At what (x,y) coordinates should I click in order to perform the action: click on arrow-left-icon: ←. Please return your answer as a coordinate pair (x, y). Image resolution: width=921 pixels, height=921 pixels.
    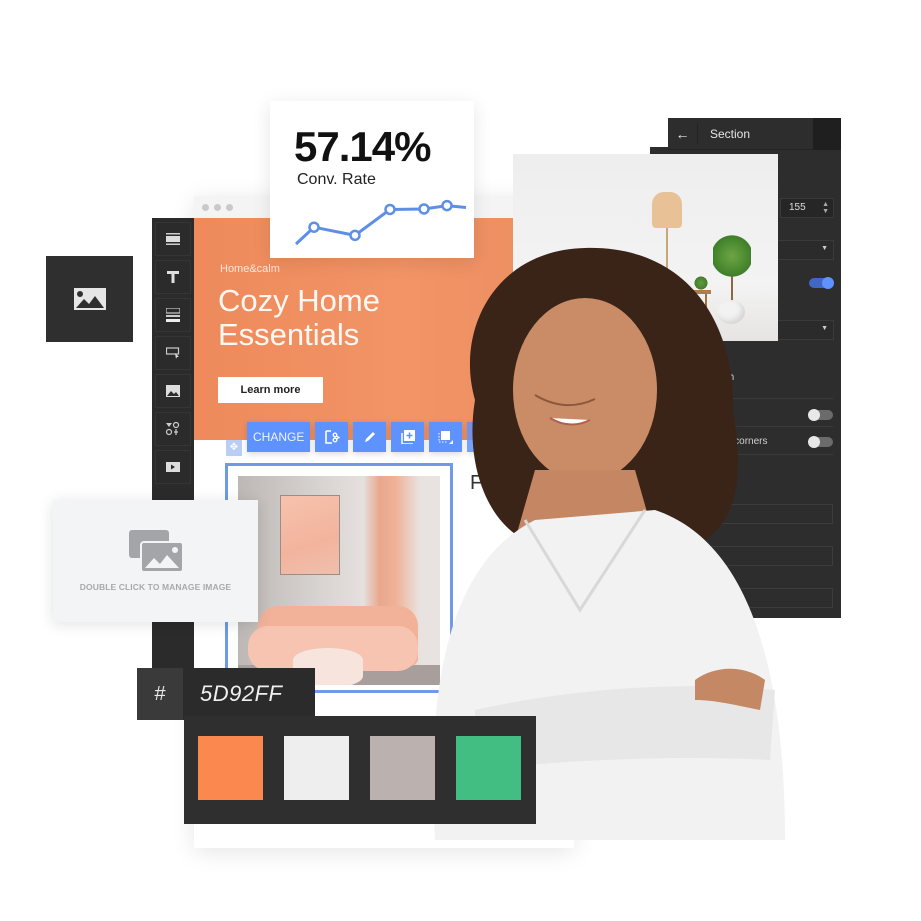
    Looking at the image, I should click on (683, 133).